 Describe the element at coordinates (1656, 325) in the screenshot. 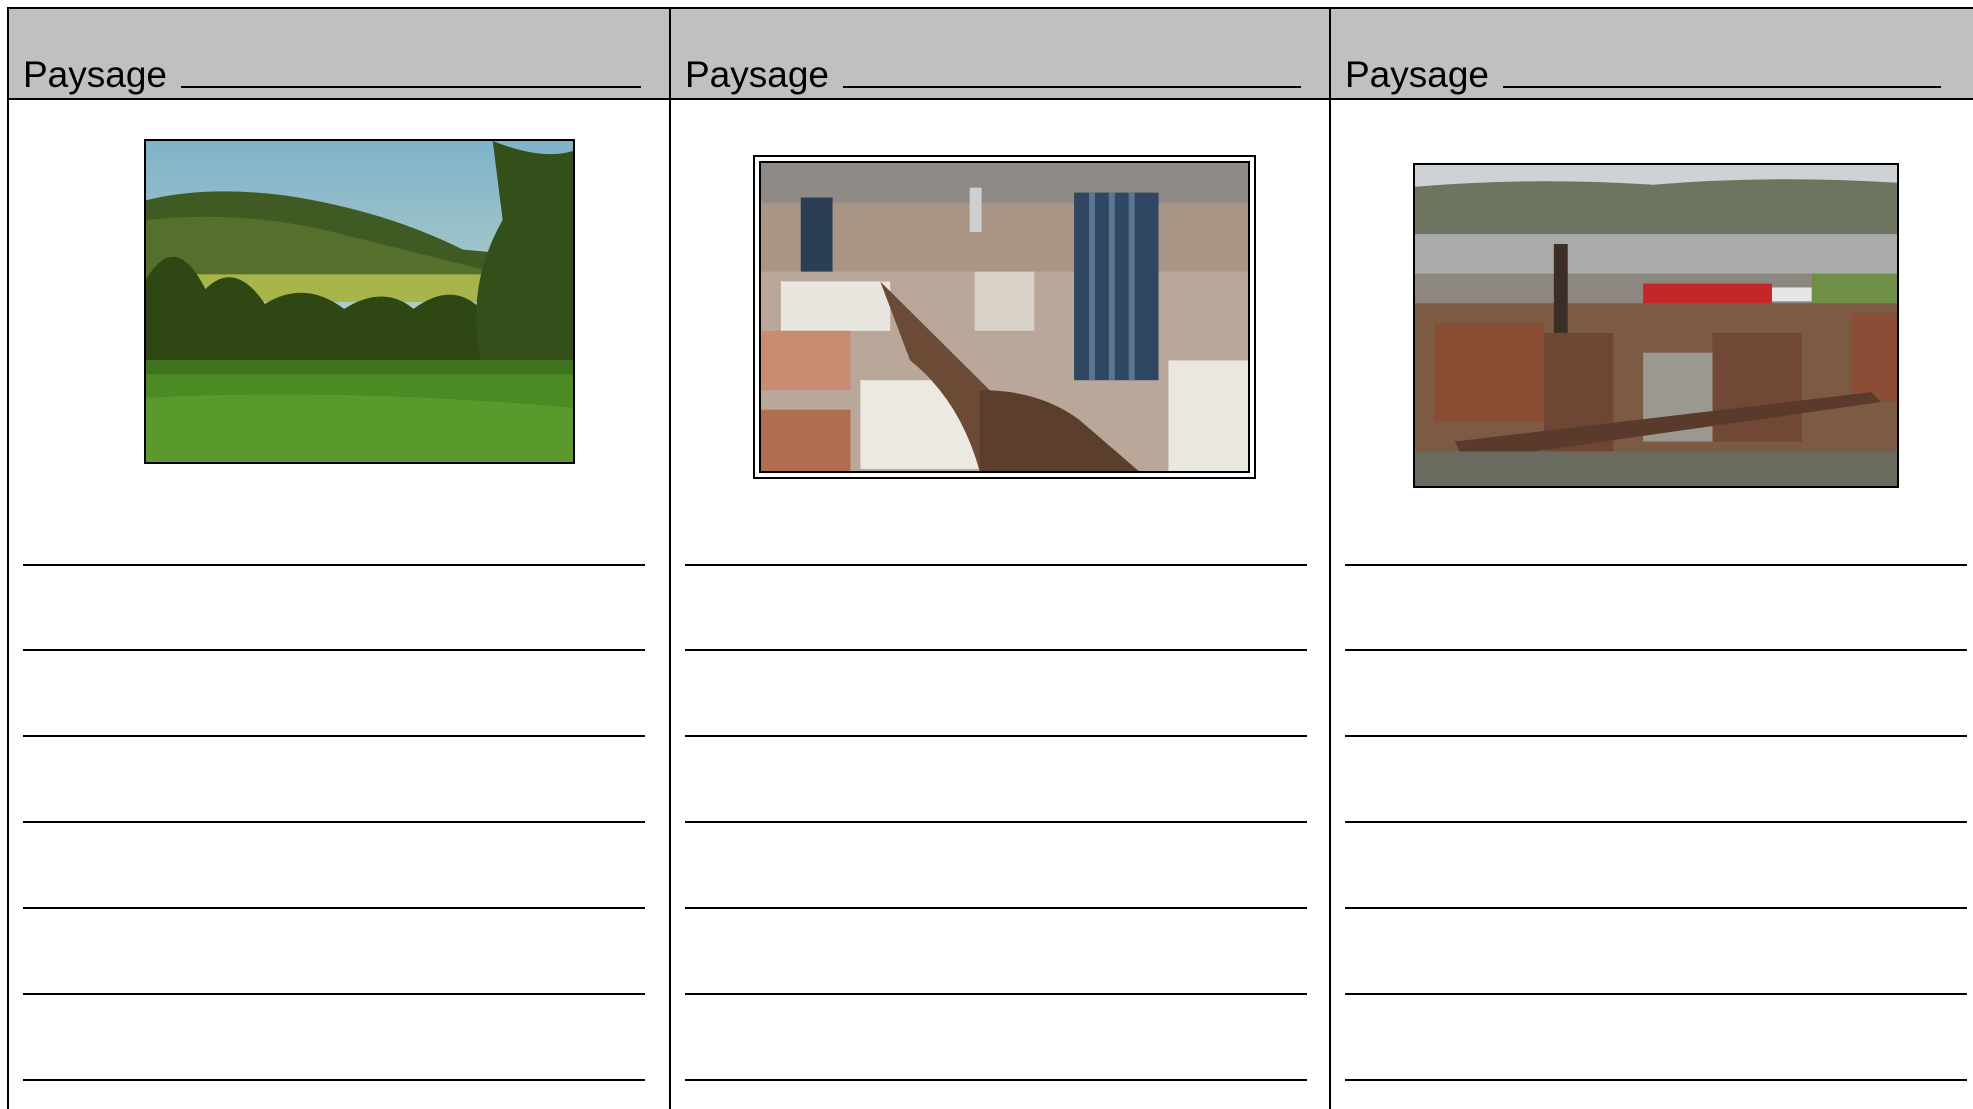

I see `industrial-landscape-photo` at that location.